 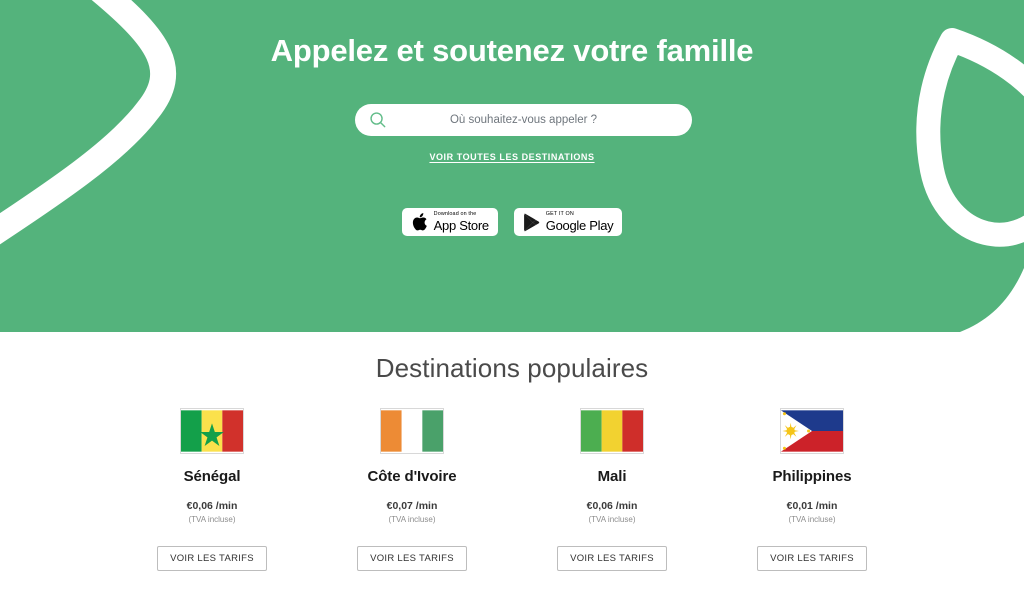 What do you see at coordinates (612, 476) in the screenshot?
I see `country-name: Mali` at bounding box center [612, 476].